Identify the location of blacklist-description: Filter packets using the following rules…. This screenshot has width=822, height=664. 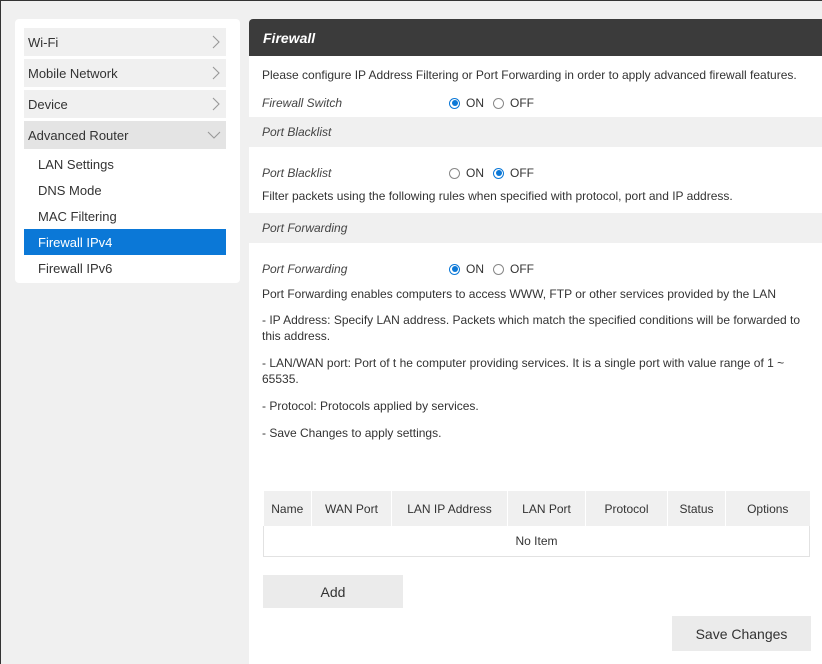
(497, 196).